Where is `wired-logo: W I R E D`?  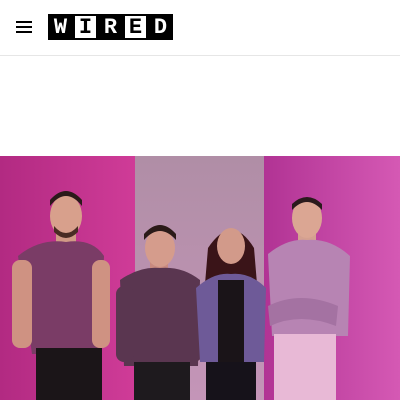
wired-logo: W I R E D is located at coordinates (110, 27).